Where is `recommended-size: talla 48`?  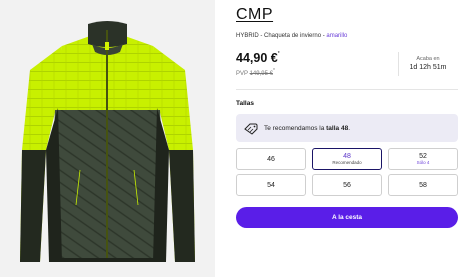
recommended-size: talla 48 is located at coordinates (337, 128).